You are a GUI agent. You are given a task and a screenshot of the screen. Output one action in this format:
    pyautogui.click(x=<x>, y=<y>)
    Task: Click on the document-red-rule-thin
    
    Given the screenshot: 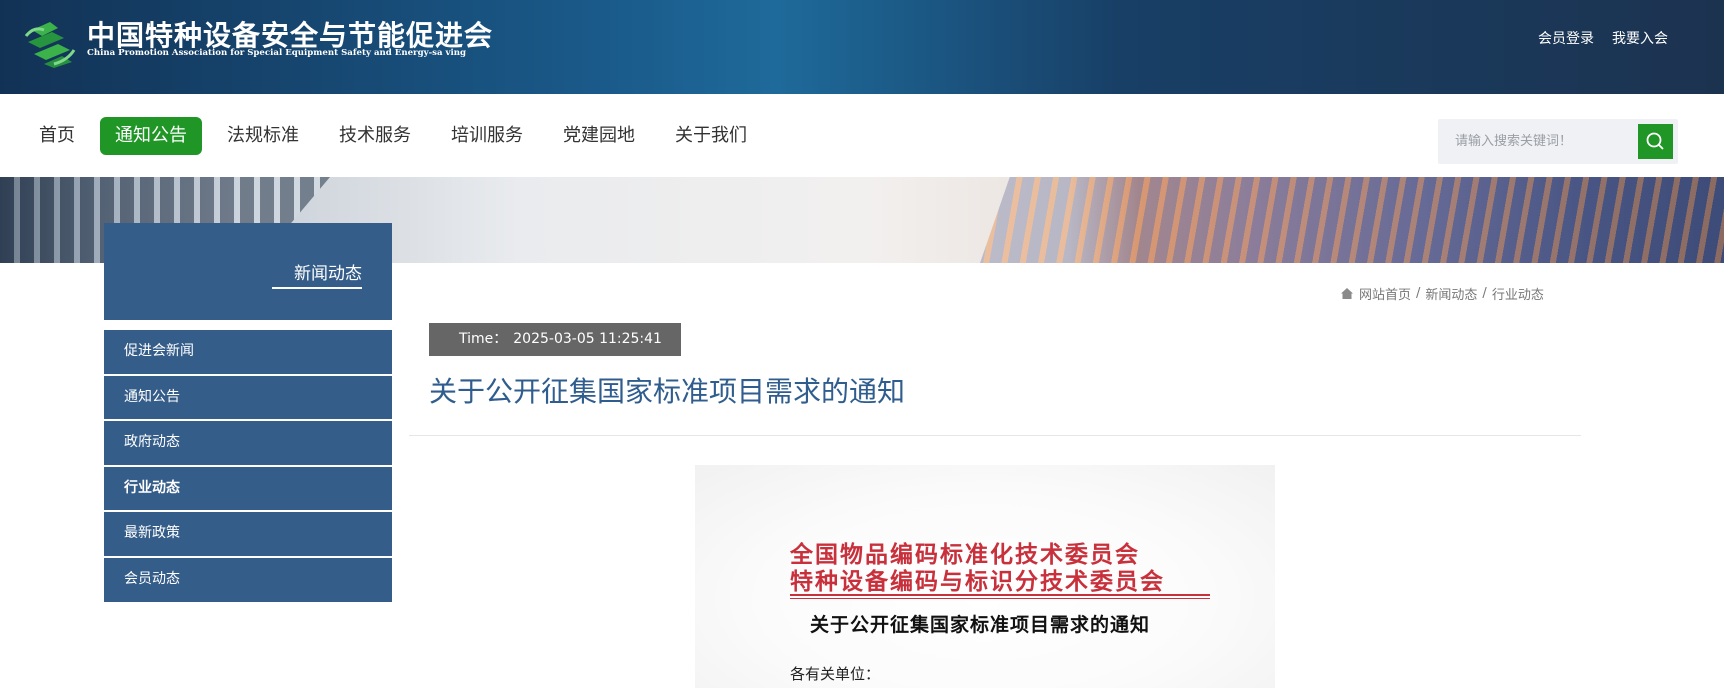 What is the action you would take?
    pyautogui.click(x=1000, y=598)
    